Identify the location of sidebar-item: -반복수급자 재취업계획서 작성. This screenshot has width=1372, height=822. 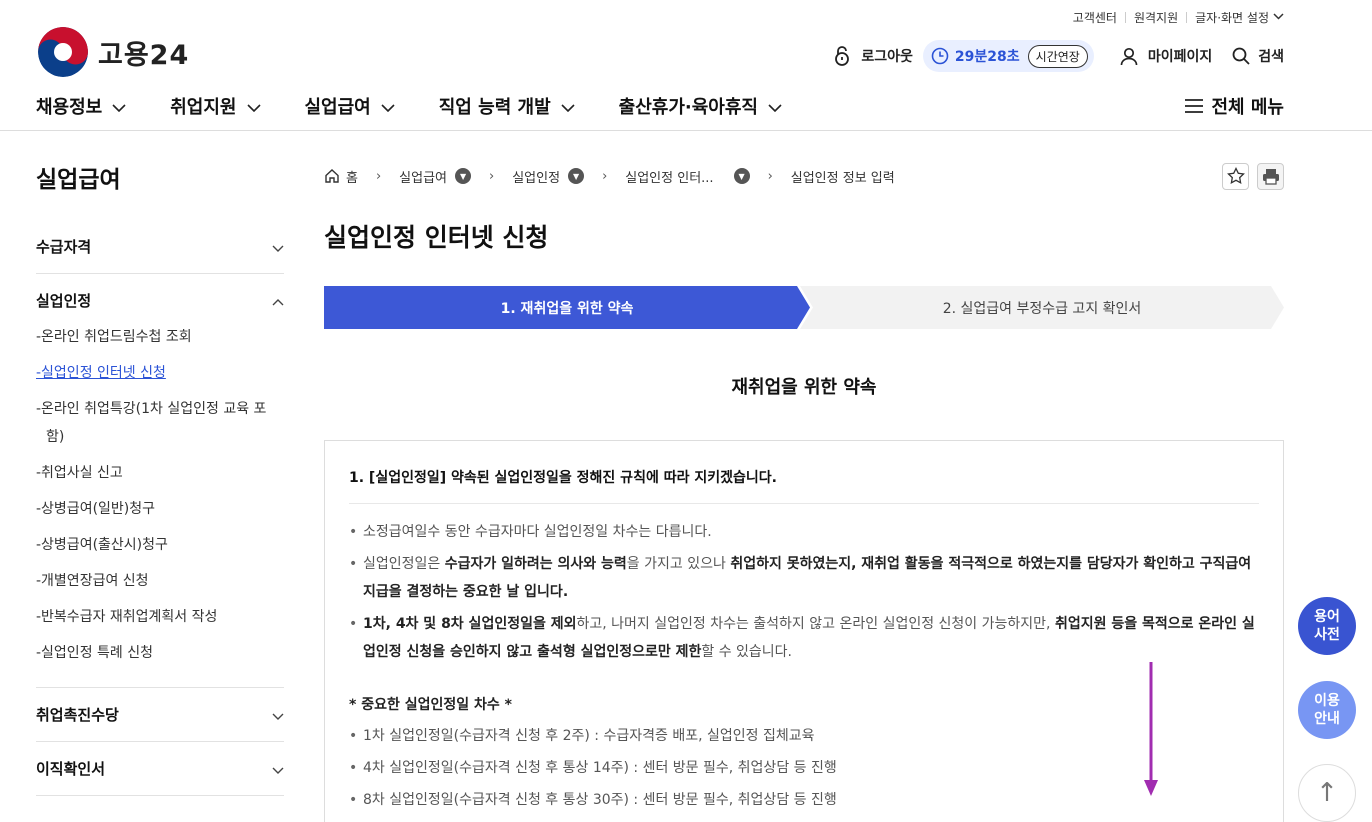
(160, 617).